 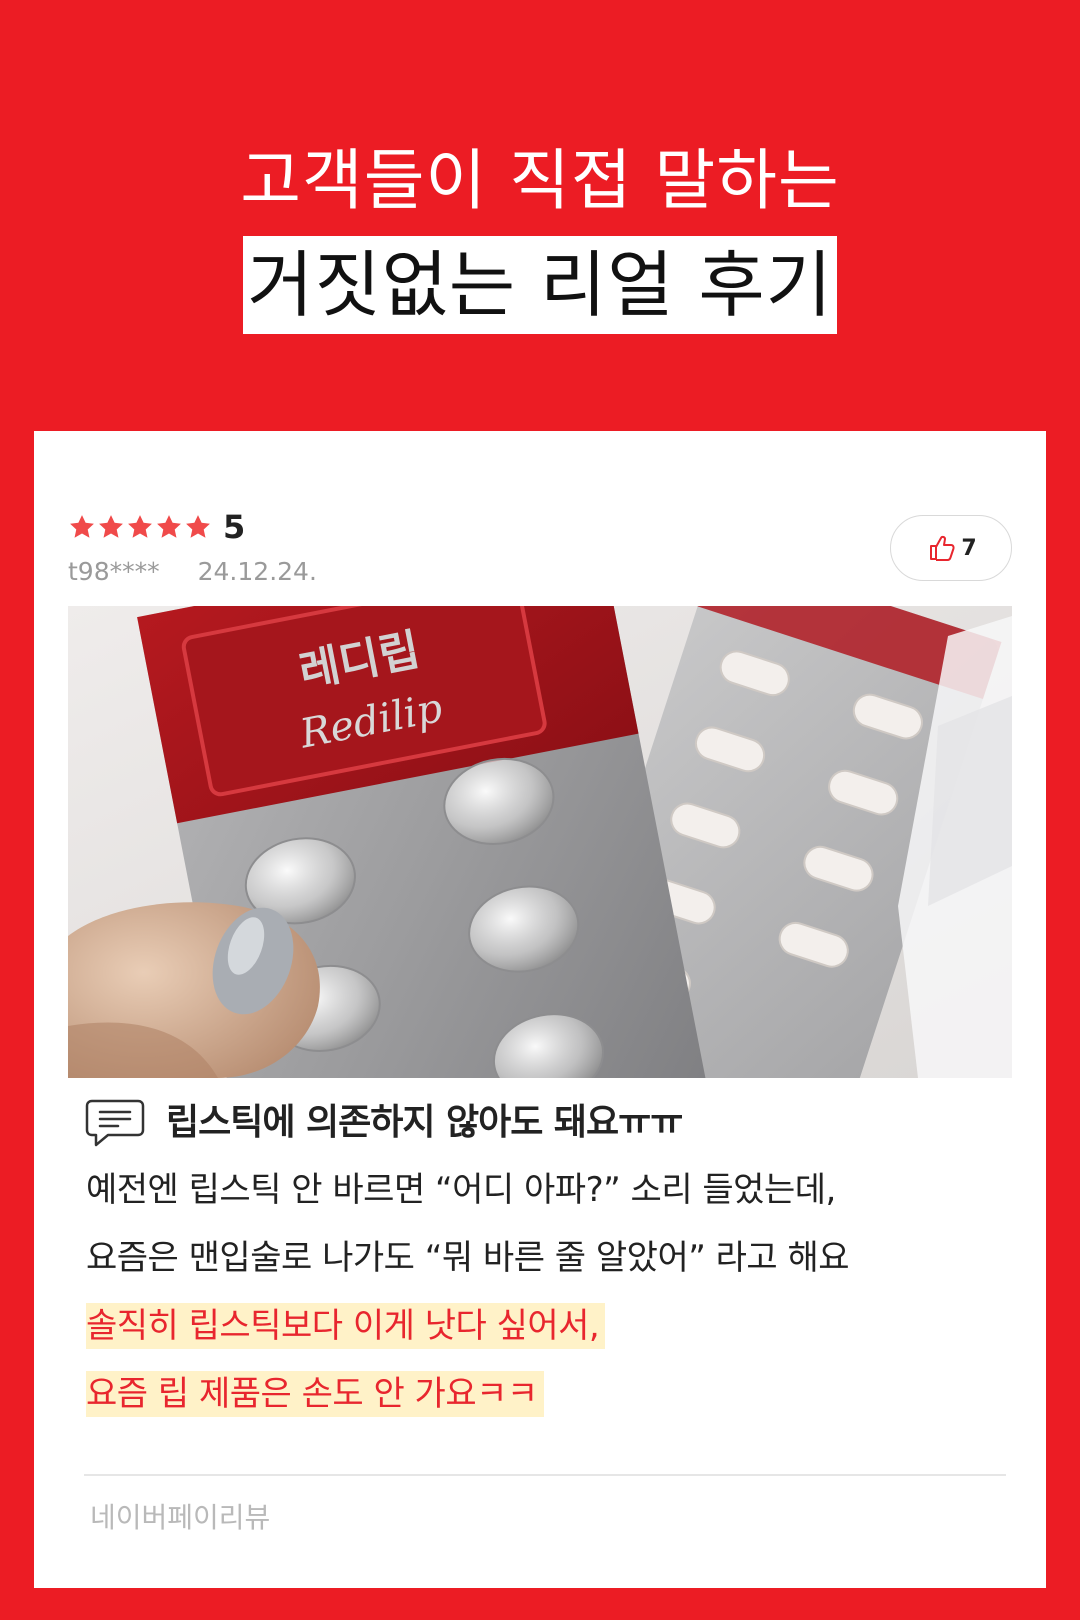 I want to click on review-title-row: 립스틱에 의존하지 않아도 돼요ㅠㅠ, so click(x=383, y=1123).